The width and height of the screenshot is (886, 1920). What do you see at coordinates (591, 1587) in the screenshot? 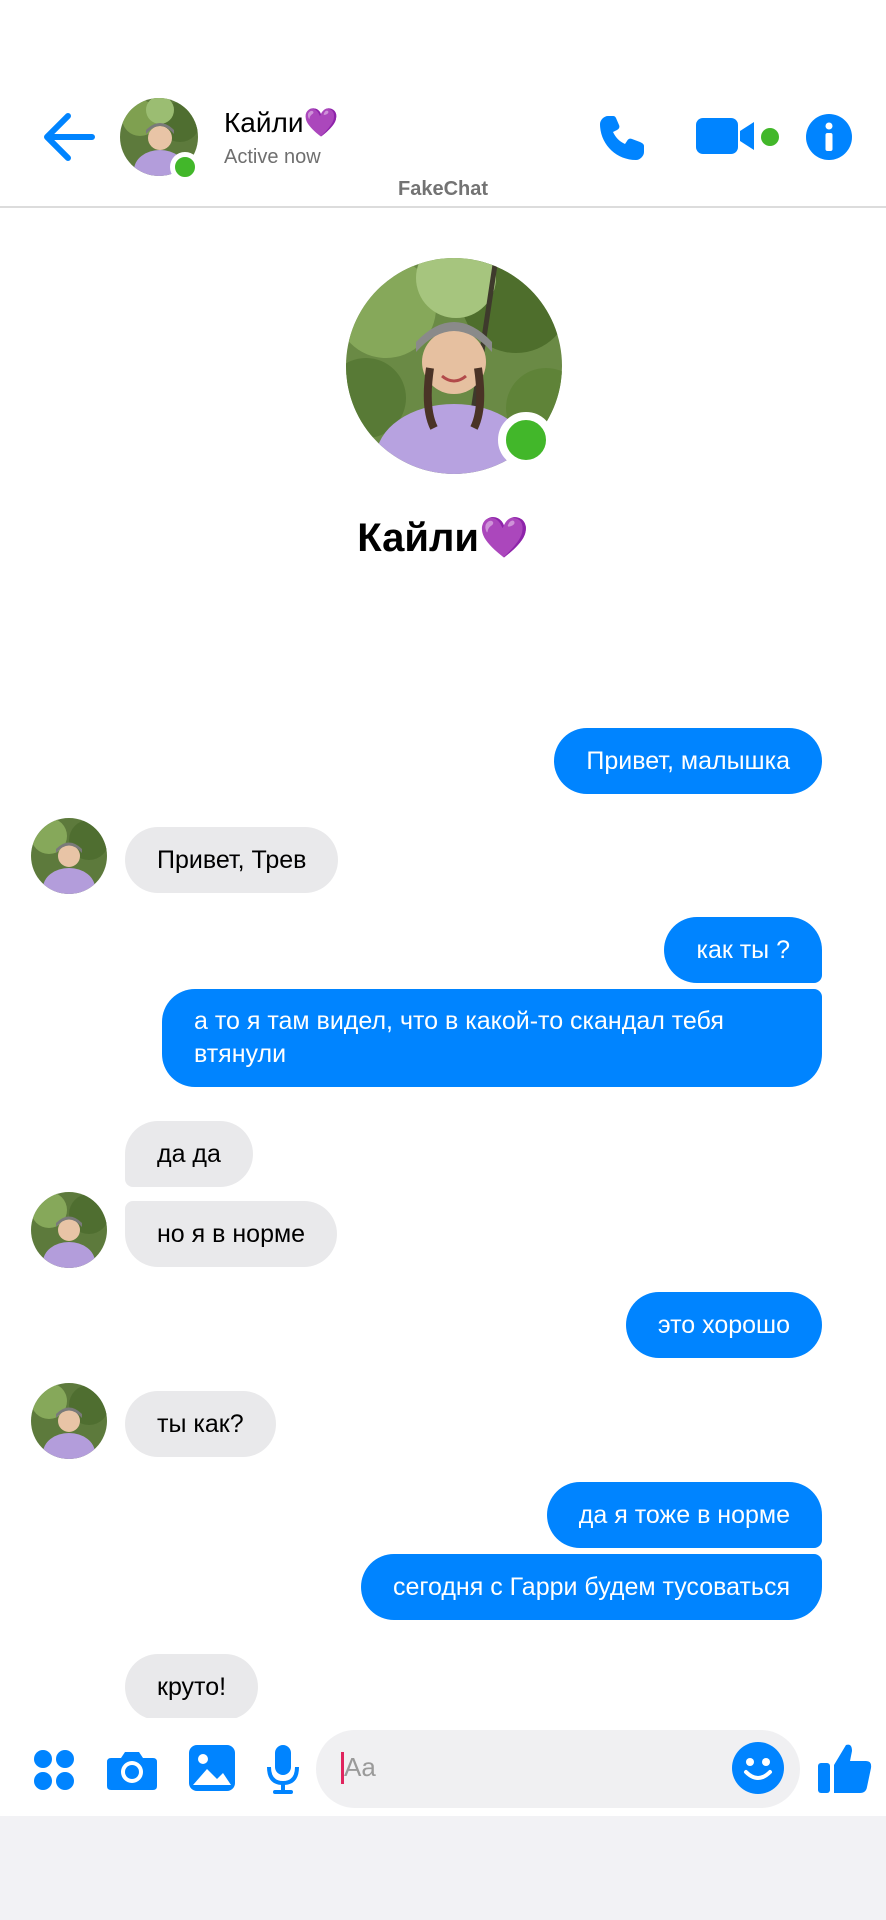
I see `message-bubble-outgoing: сегодня с Гарри будем тусоваться` at bounding box center [591, 1587].